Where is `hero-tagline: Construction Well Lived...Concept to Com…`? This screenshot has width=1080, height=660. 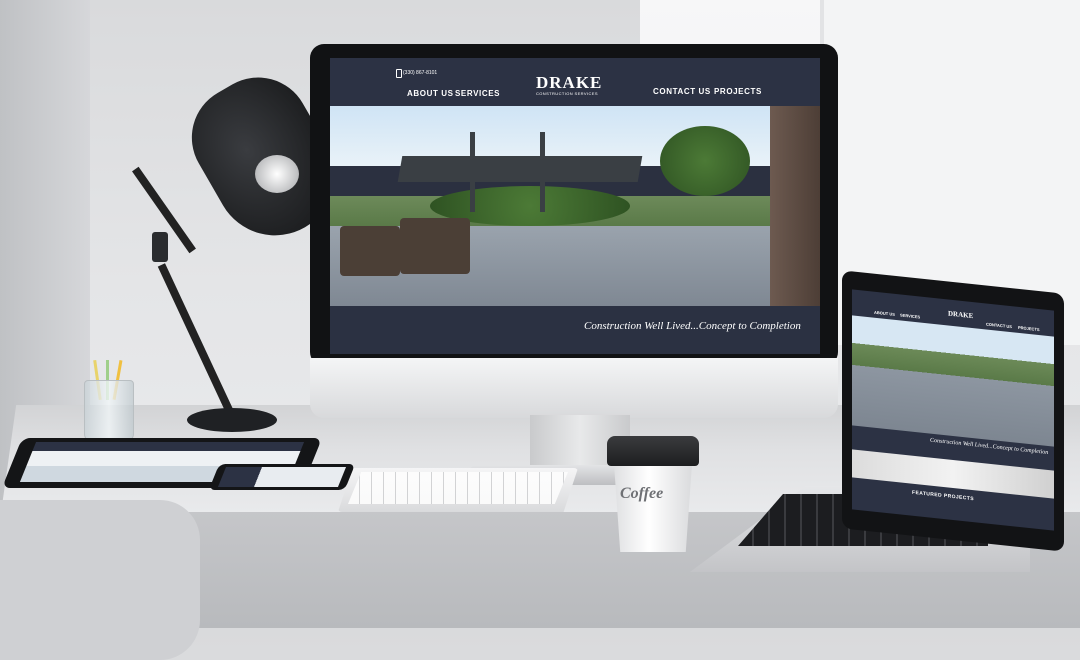
hero-tagline: Construction Well Lived...Concept to Com… is located at coordinates (692, 326).